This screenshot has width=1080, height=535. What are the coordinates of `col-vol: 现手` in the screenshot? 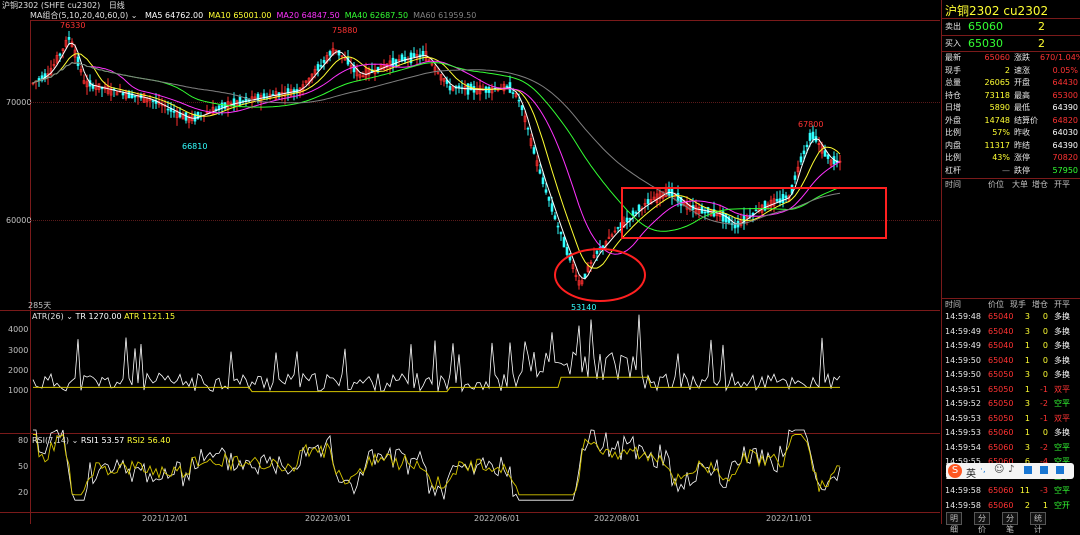 It's located at (1018, 304).